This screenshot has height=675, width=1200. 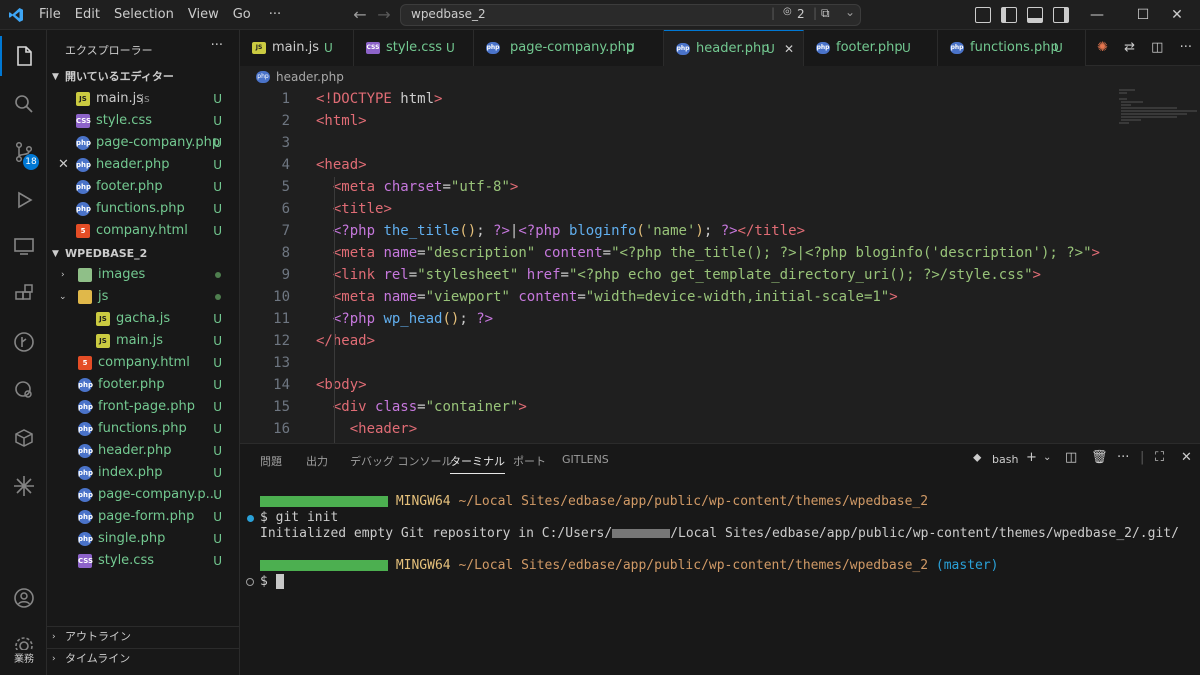 What do you see at coordinates (477, 463) in the screenshot?
I see `tab-terminal: ターミナル` at bounding box center [477, 463].